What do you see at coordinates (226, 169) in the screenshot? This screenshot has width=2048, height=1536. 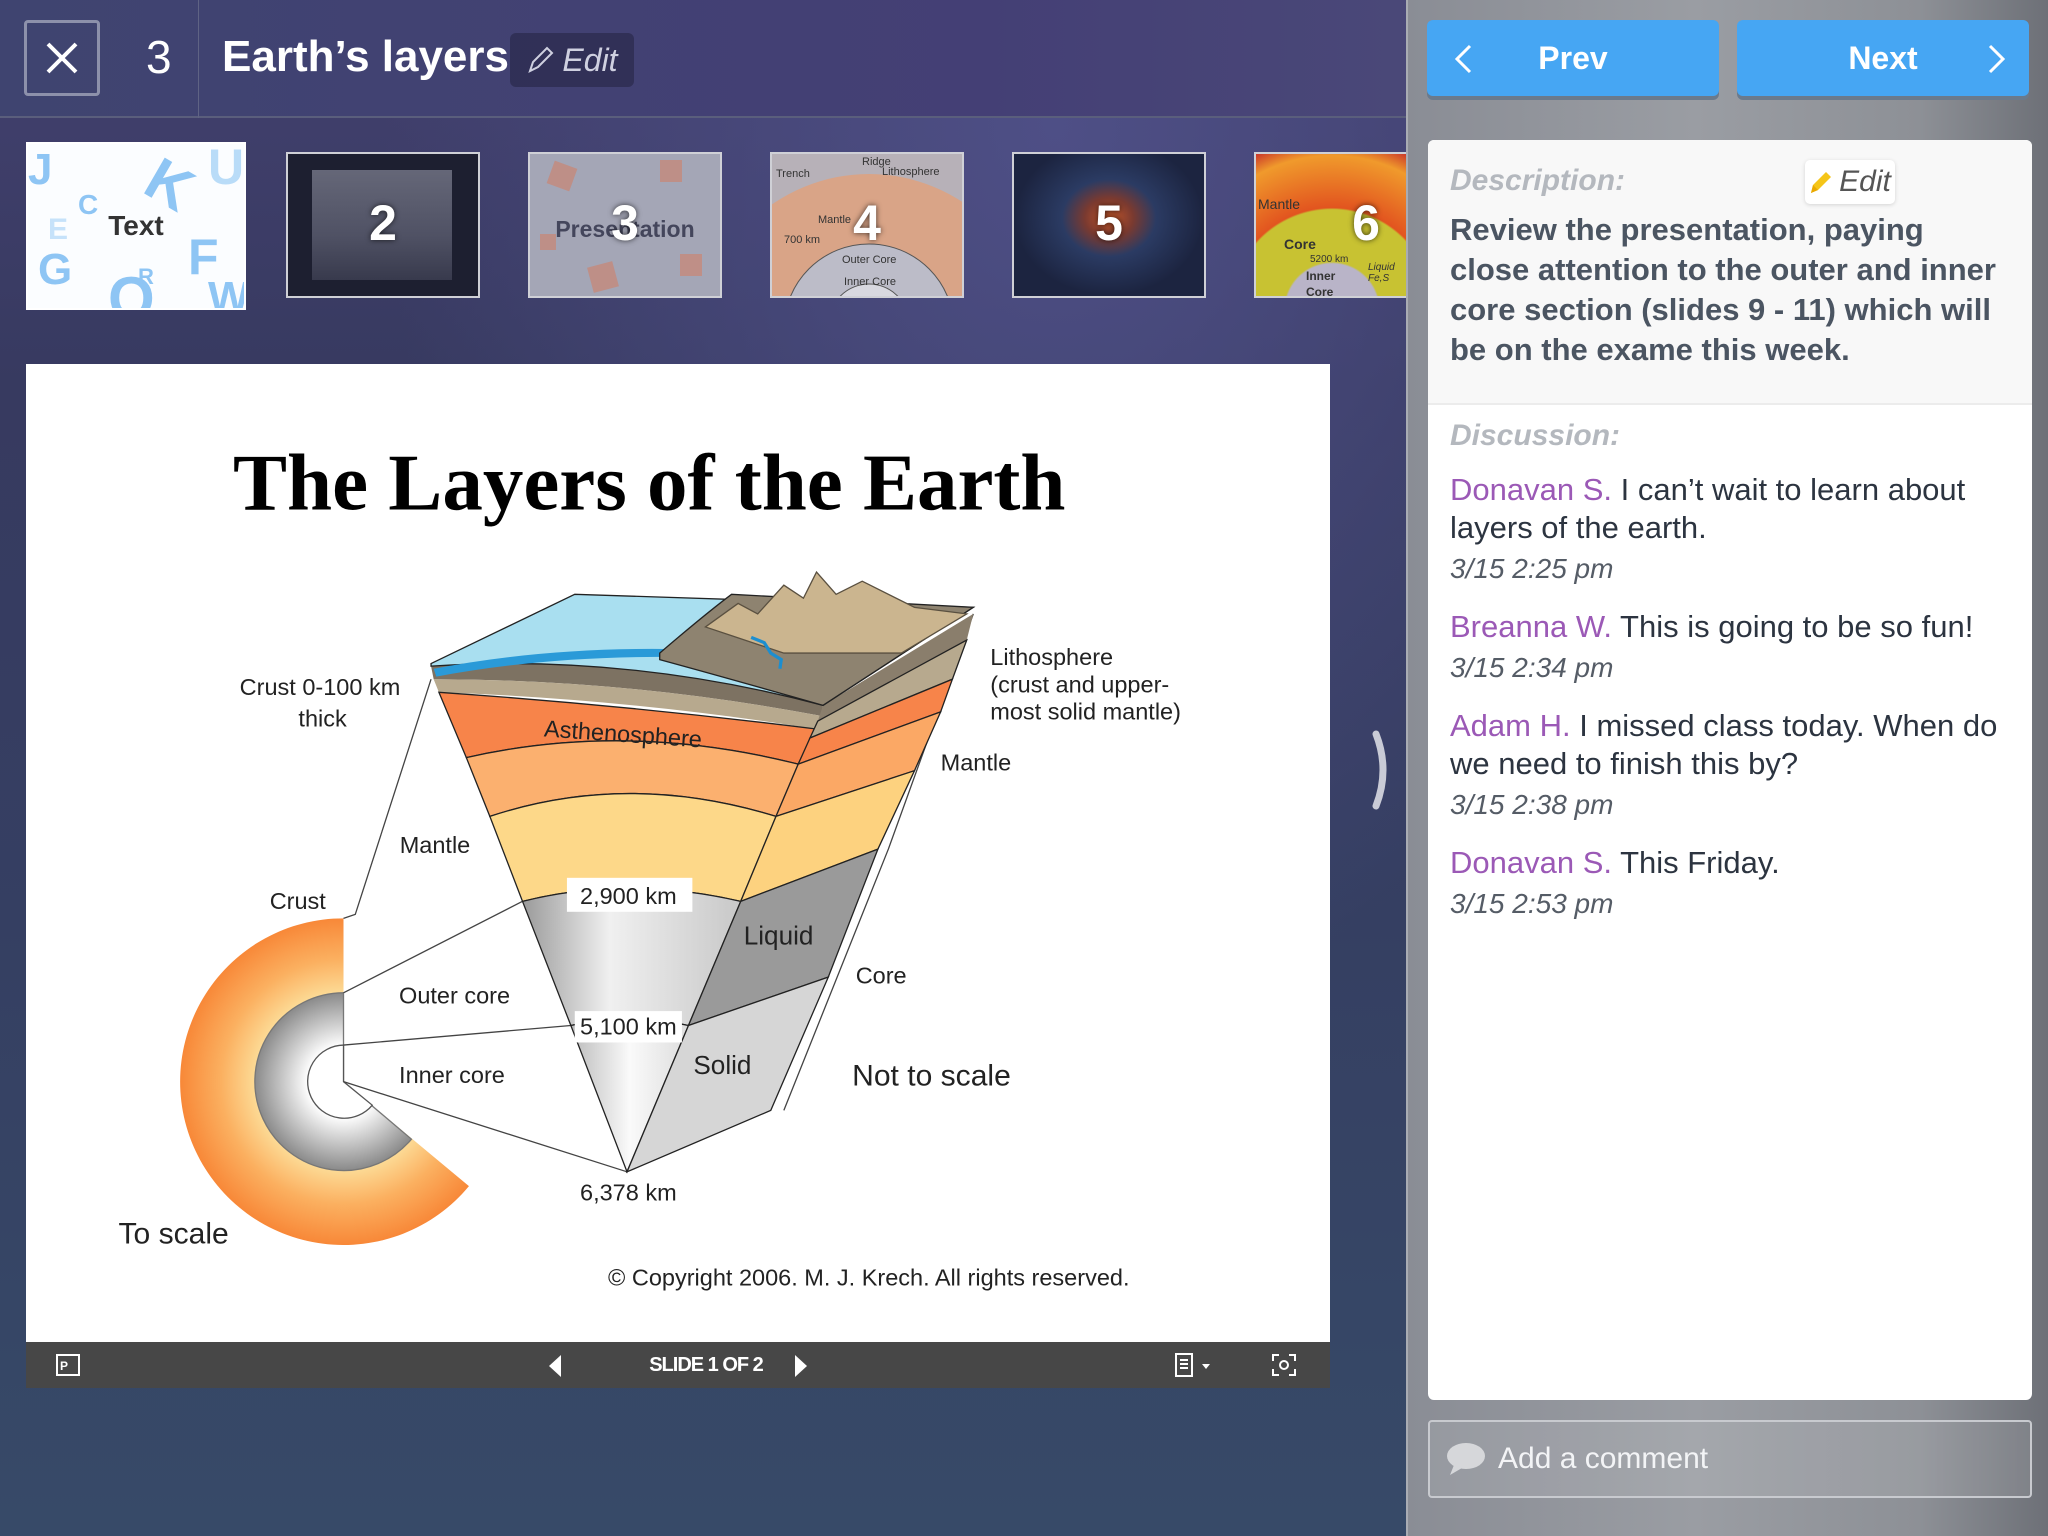 I see `svg-text: U` at bounding box center [226, 169].